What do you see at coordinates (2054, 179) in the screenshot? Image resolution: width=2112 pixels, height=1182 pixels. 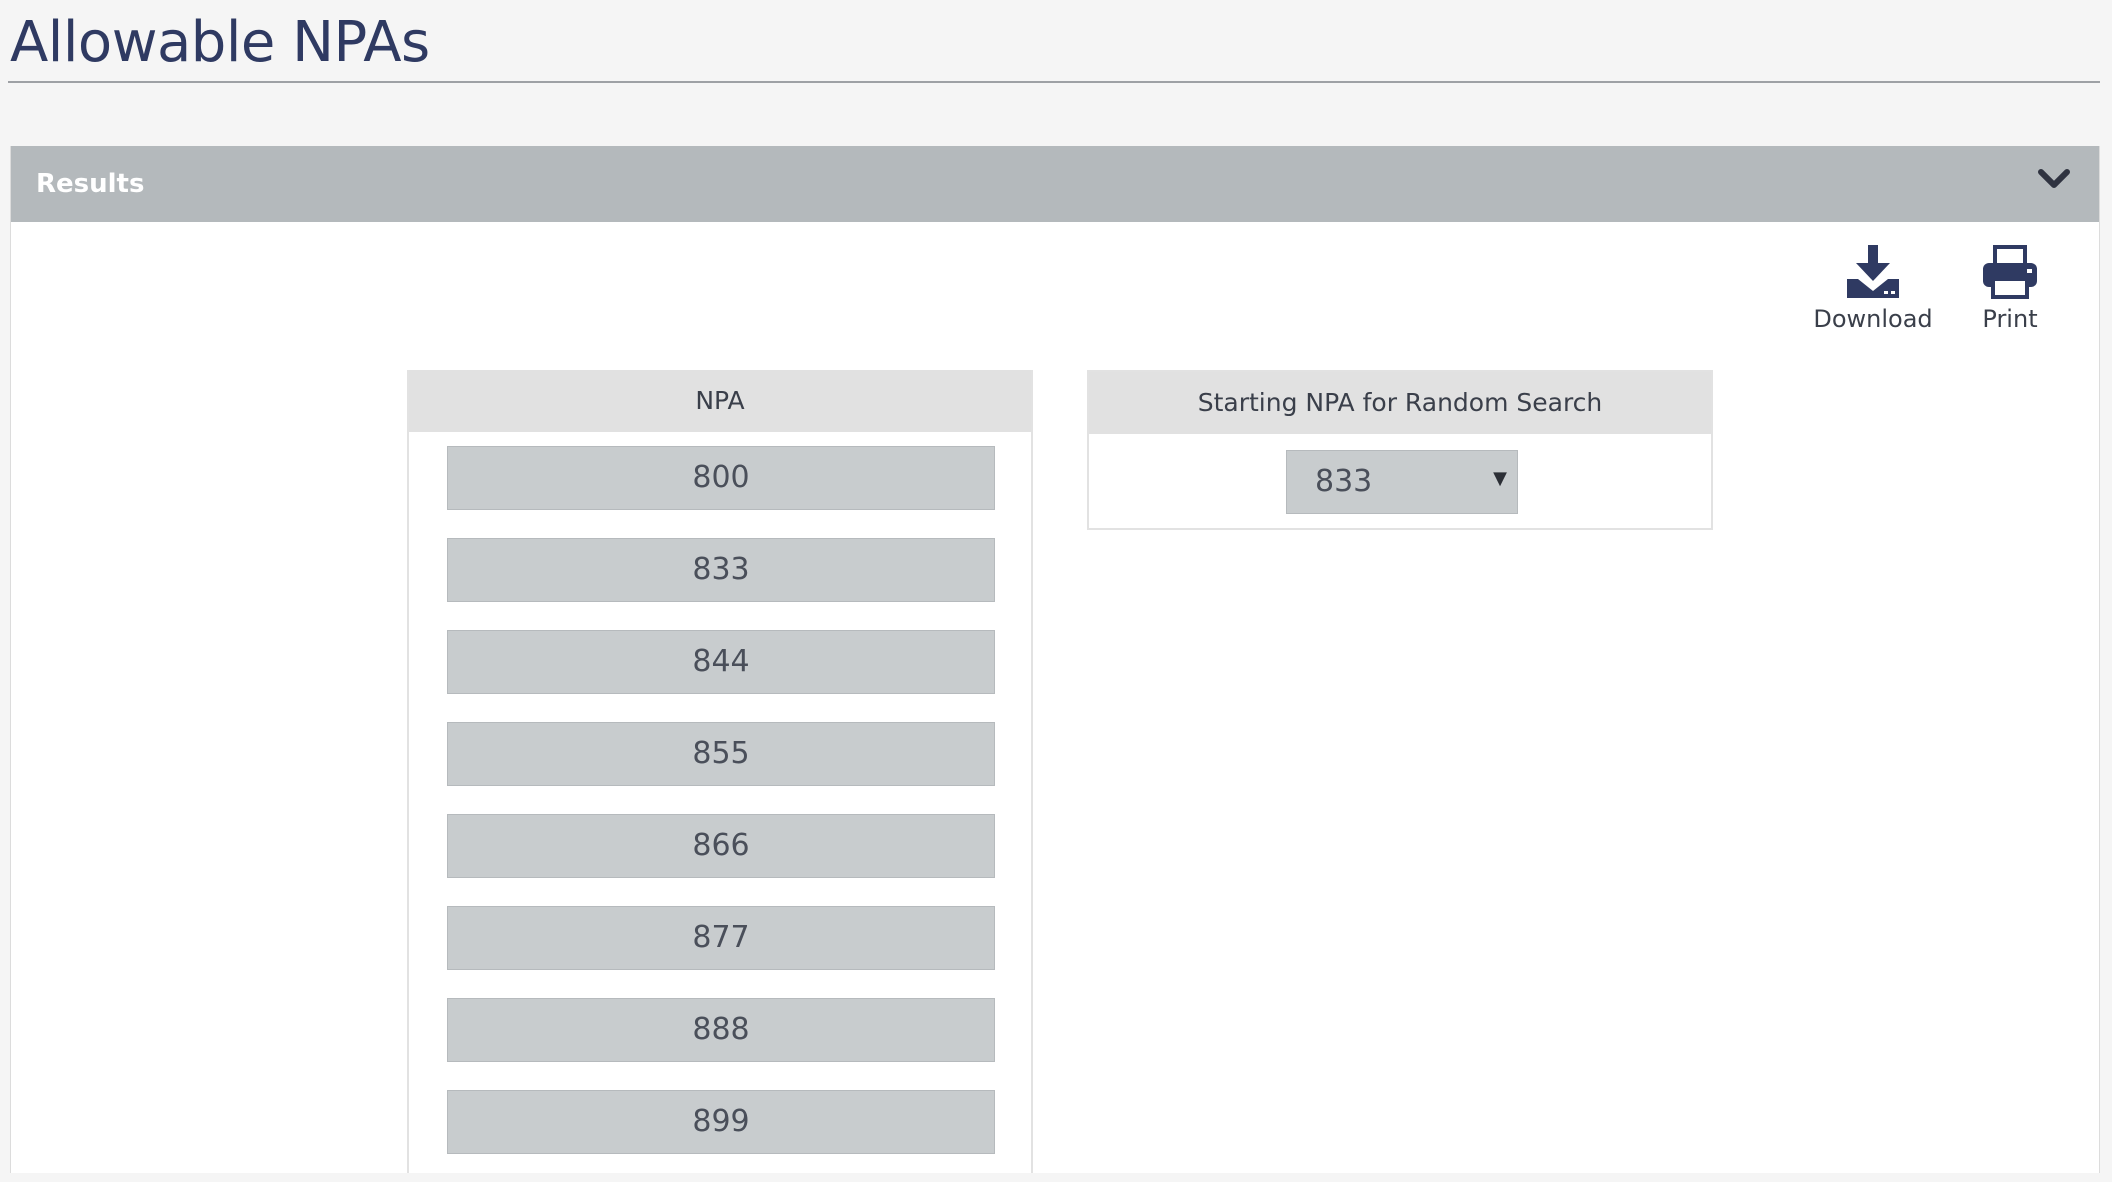 I see `chevron-down-icon` at bounding box center [2054, 179].